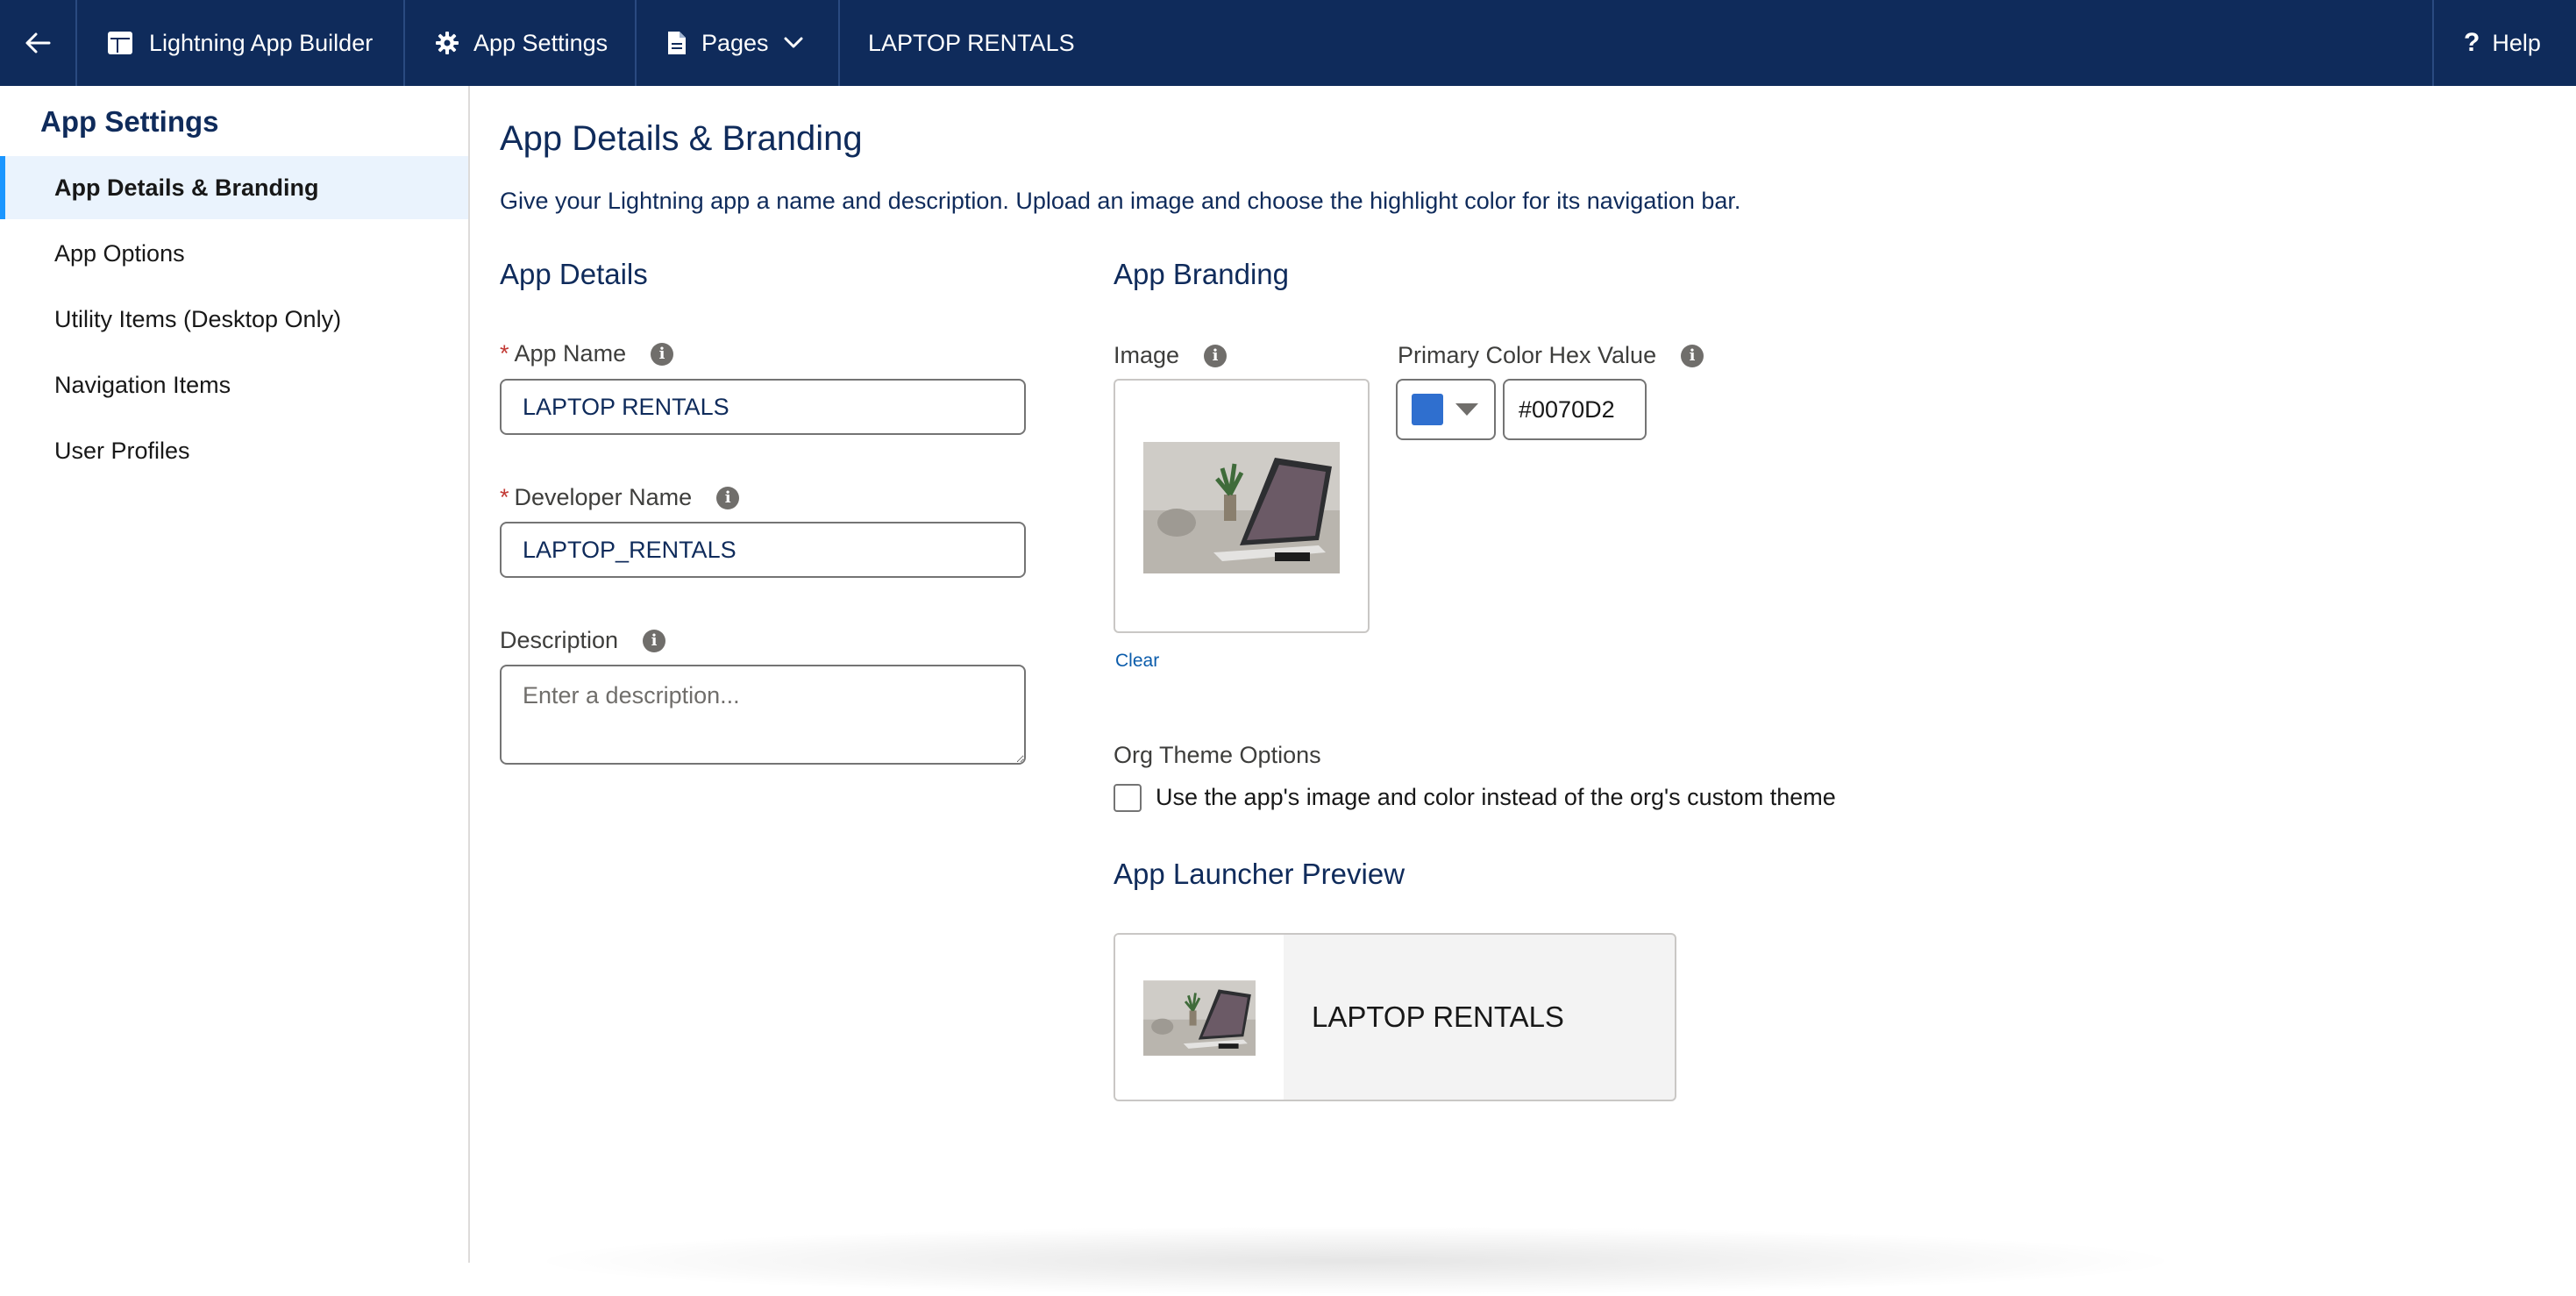 Image resolution: width=2576 pixels, height=1296 pixels. I want to click on app-launcher-preview-heading: App Launcher Preview, so click(1259, 874).